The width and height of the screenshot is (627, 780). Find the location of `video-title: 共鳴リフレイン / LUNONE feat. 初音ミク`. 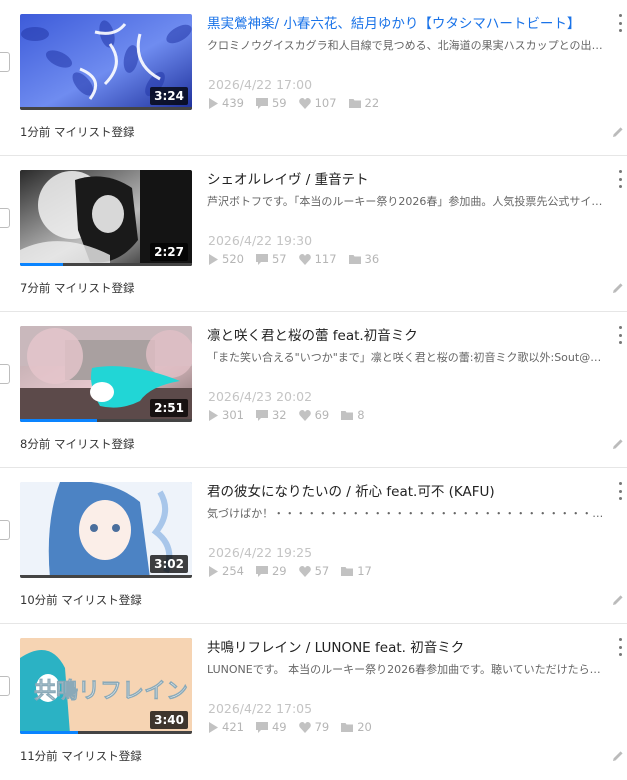

video-title: 共鳴リフレイン / LUNONE feat. 初音ミク is located at coordinates (404, 648).